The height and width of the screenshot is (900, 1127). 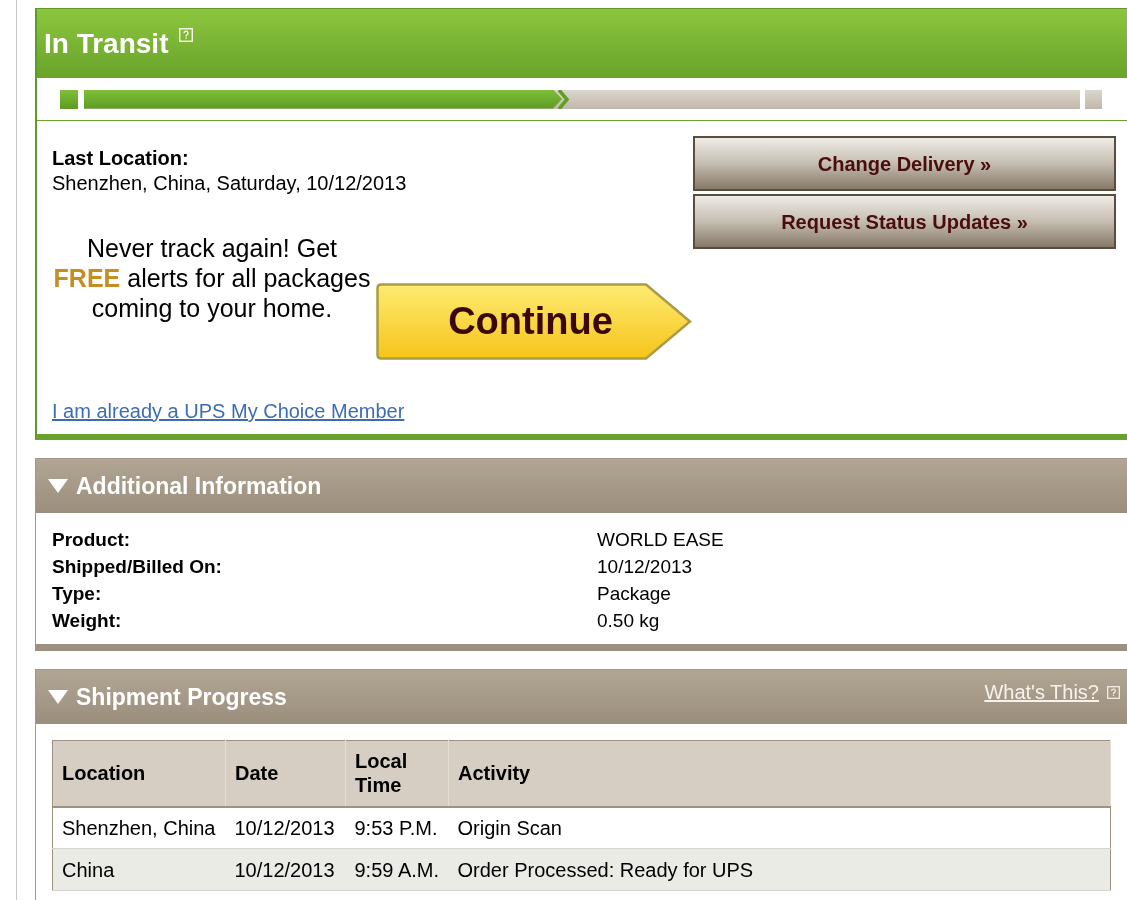 What do you see at coordinates (87, 621) in the screenshot?
I see `info-label: Weight:` at bounding box center [87, 621].